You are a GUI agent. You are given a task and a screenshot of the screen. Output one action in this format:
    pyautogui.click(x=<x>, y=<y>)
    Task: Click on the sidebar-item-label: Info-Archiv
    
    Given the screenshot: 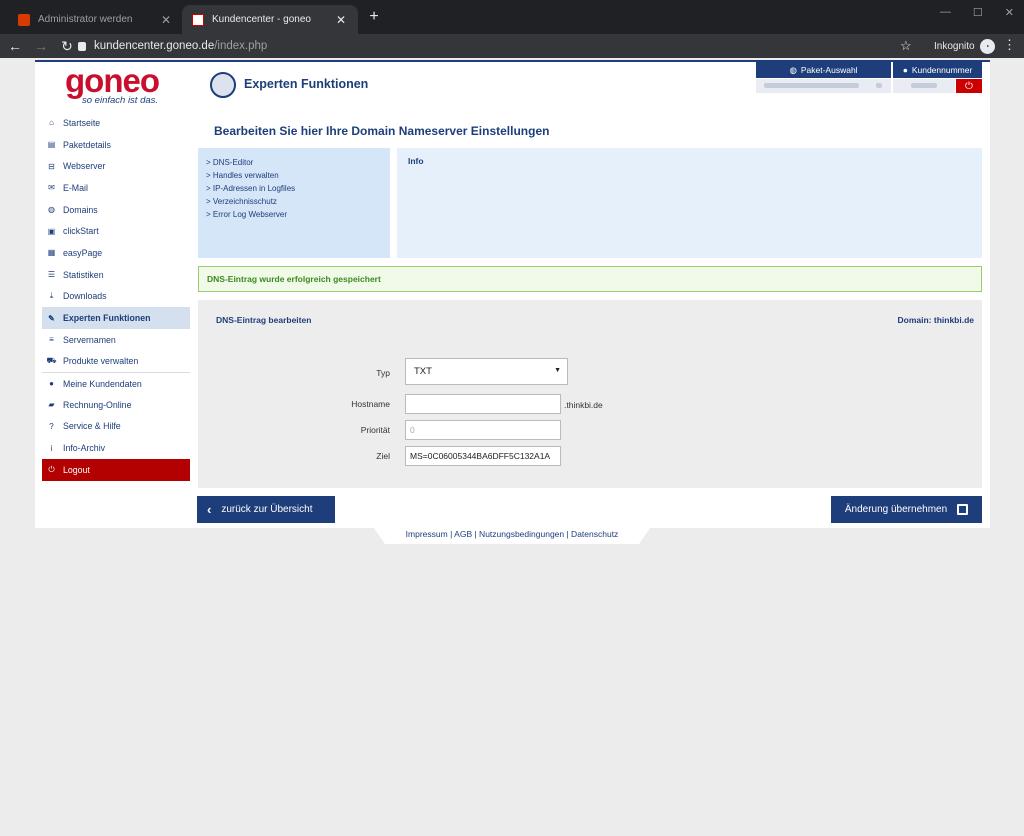 What is the action you would take?
    pyautogui.click(x=84, y=448)
    